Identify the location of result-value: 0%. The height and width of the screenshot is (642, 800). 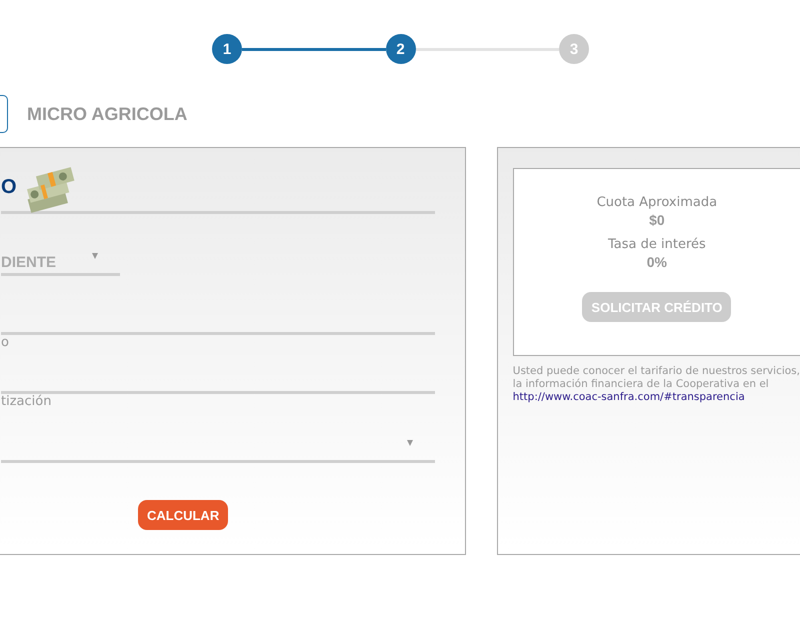
(656, 262).